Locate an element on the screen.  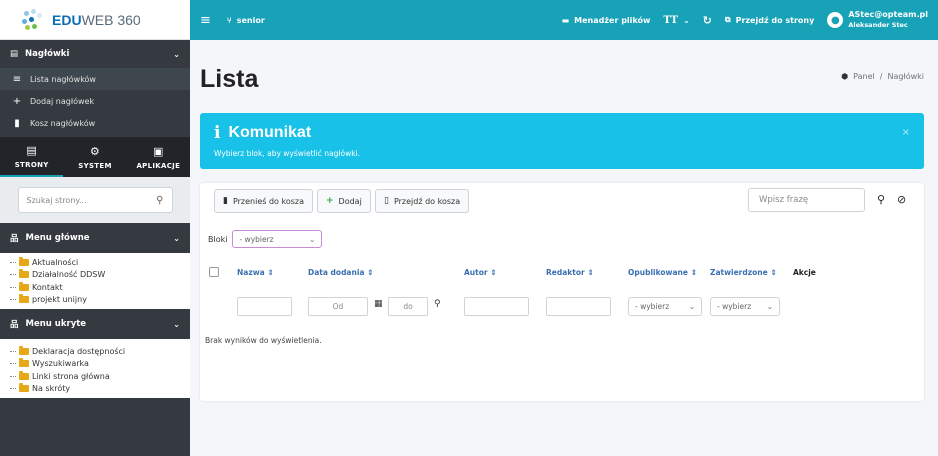
column-opublikowane: Opublikowane ⇕ is located at coordinates (662, 272).